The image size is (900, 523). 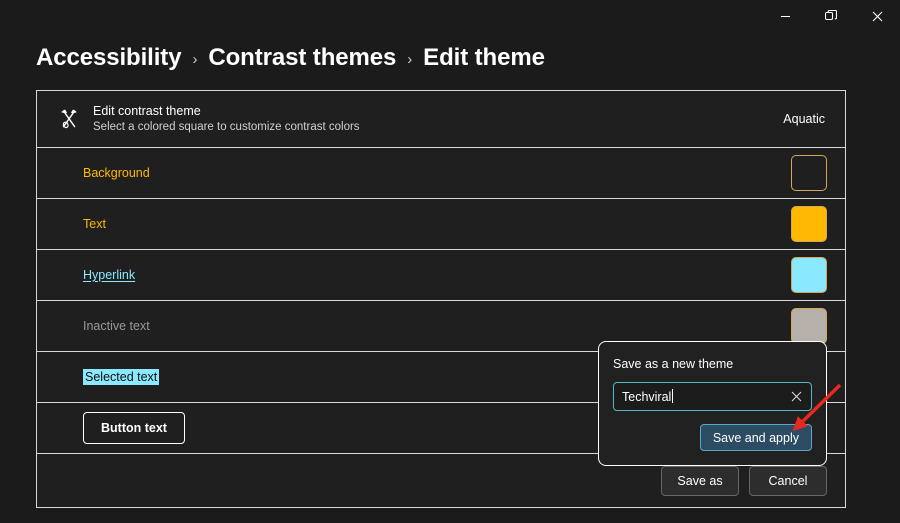 I want to click on color-swatch-background, so click(x=809, y=173).